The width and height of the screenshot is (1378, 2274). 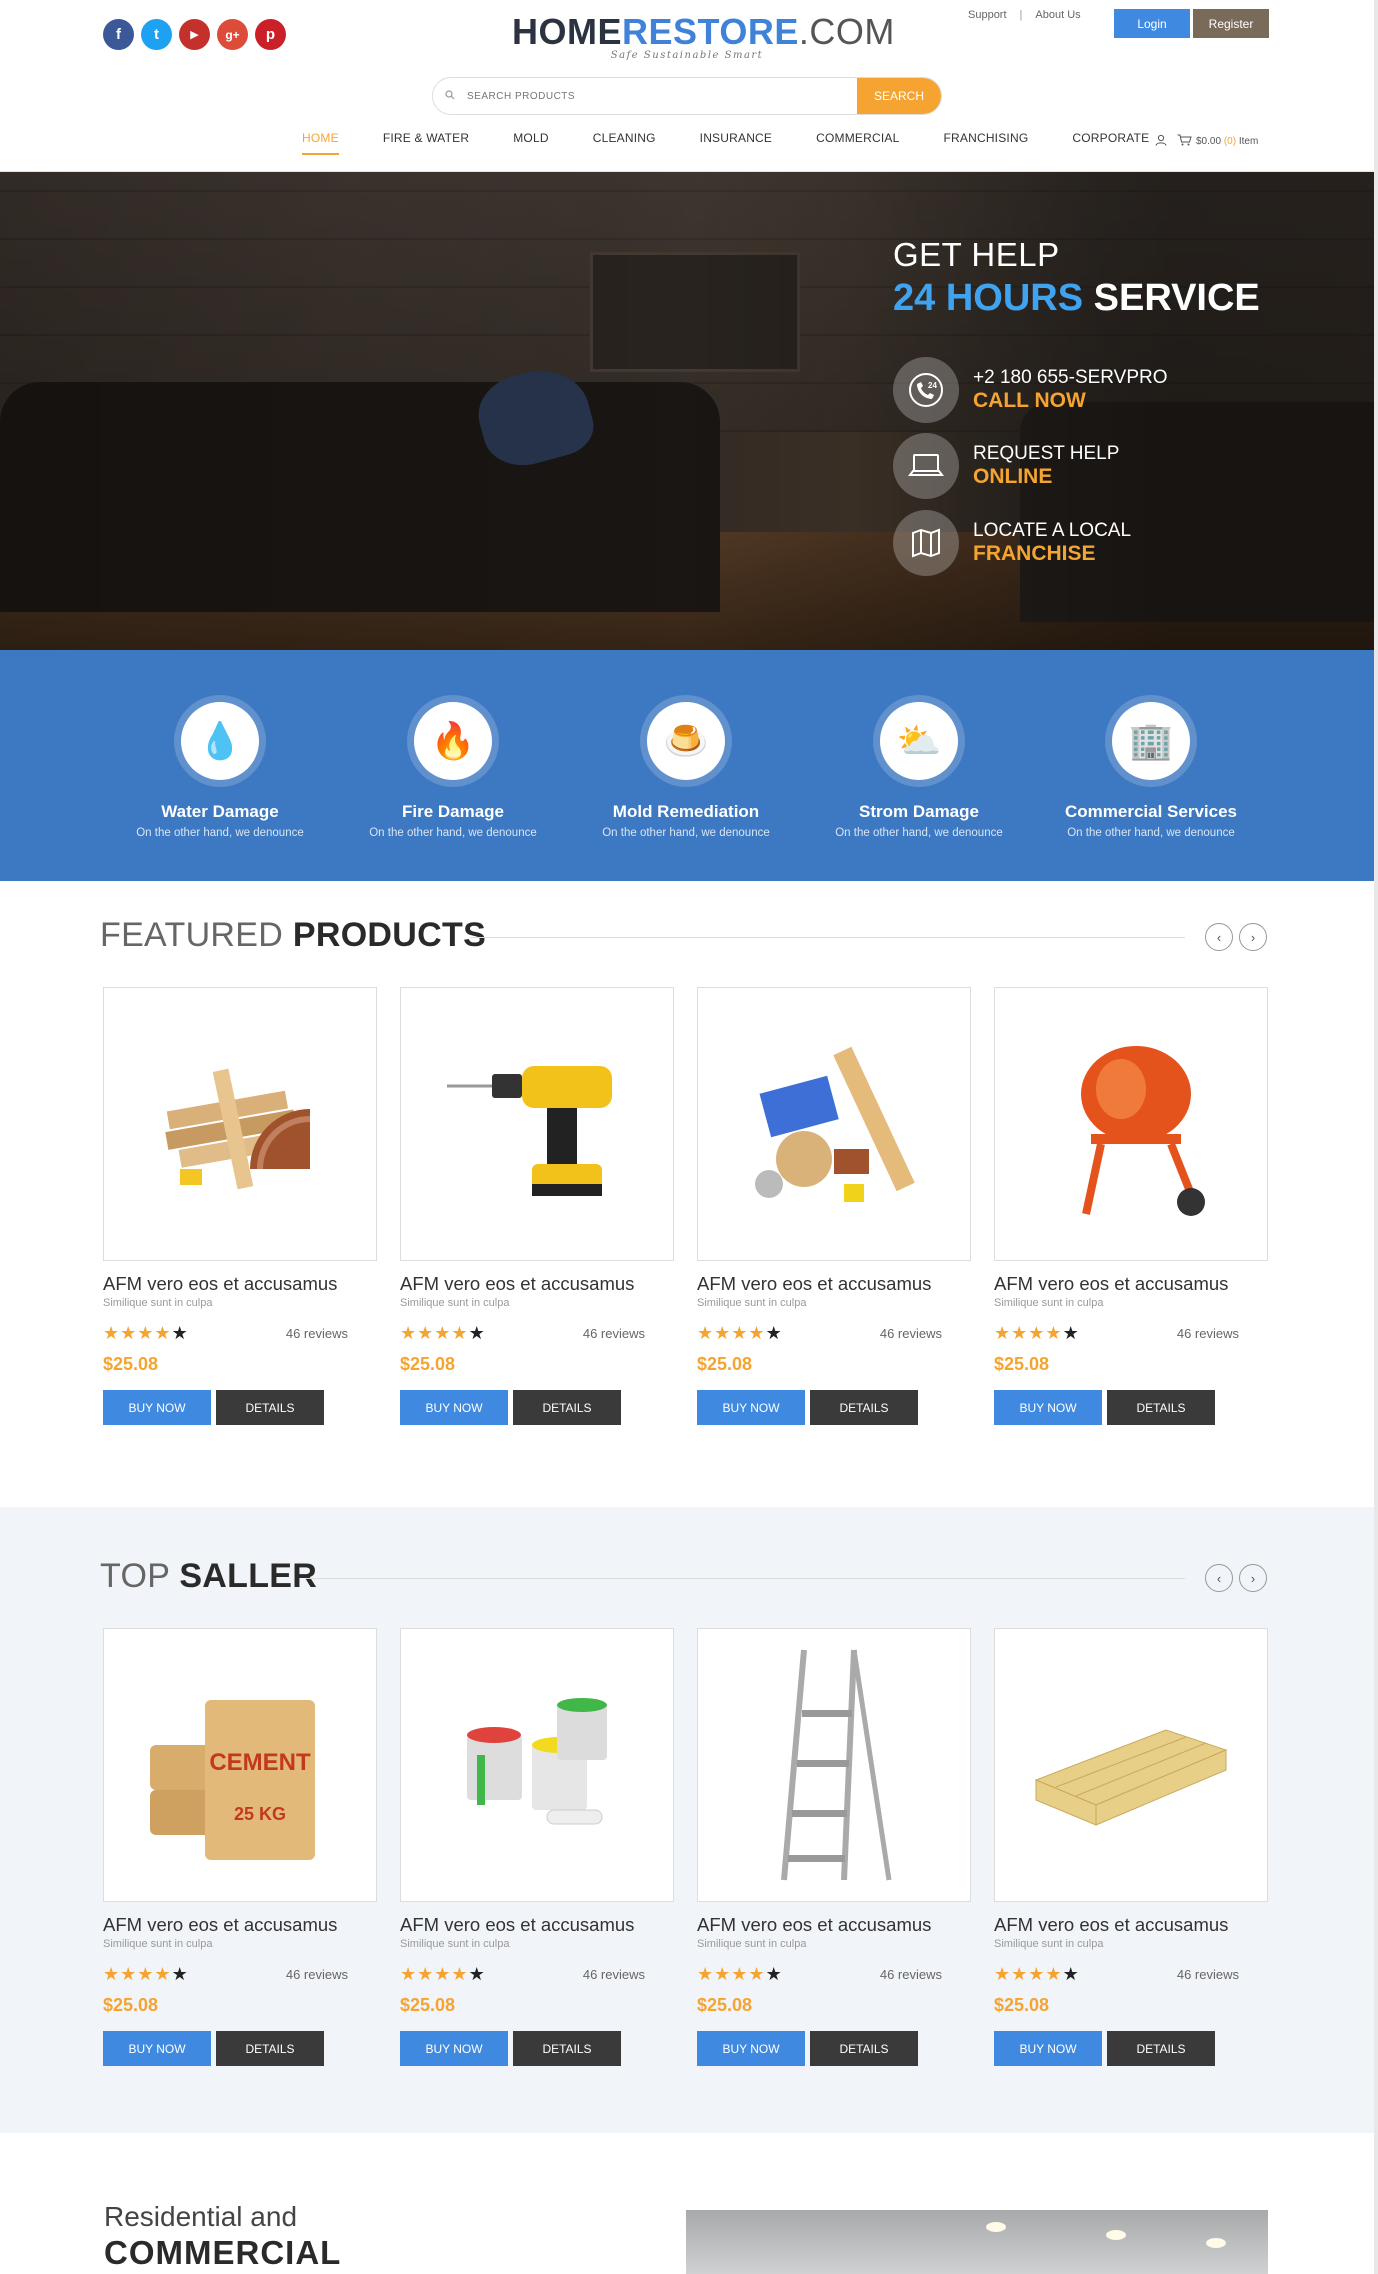 I want to click on featured-prev-arrow: ‹, so click(x=1219, y=937).